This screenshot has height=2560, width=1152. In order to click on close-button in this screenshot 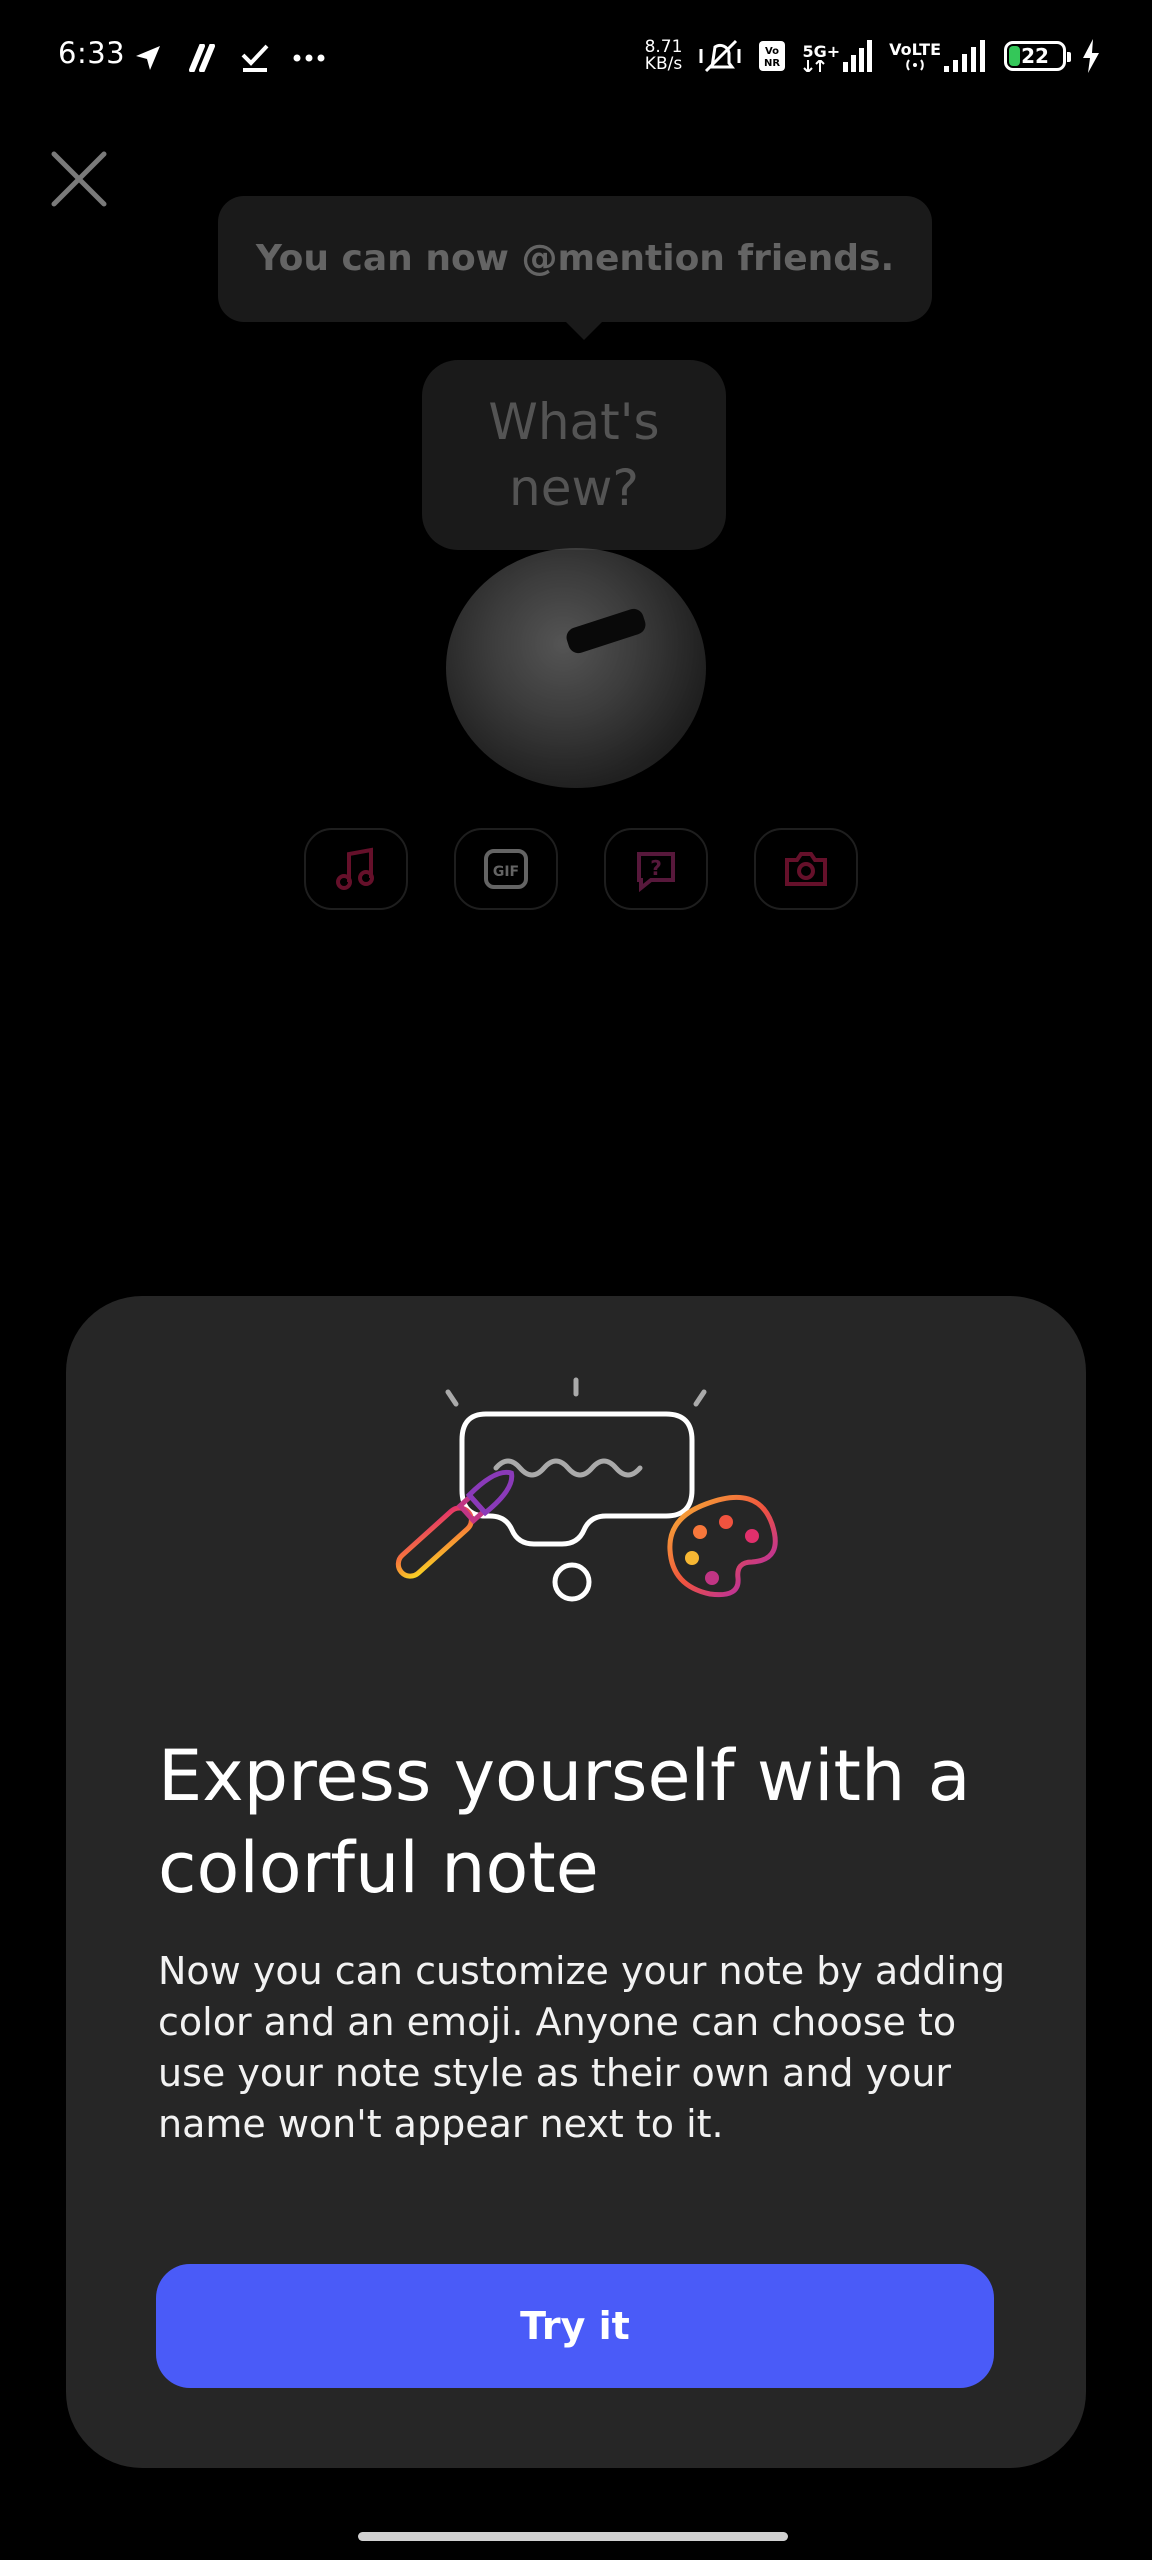, I will do `click(79, 179)`.